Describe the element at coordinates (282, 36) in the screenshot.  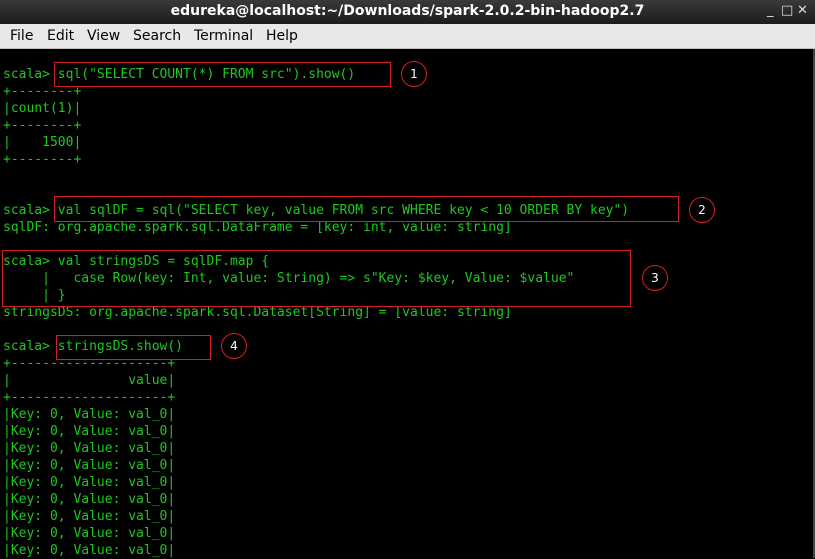
I see `menu-help: Help` at that location.